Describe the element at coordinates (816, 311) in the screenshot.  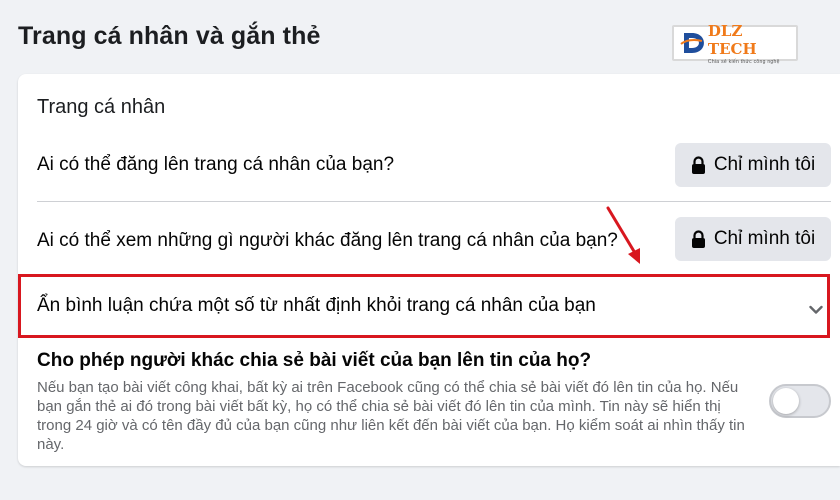
I see `chevron-down-icon` at that location.